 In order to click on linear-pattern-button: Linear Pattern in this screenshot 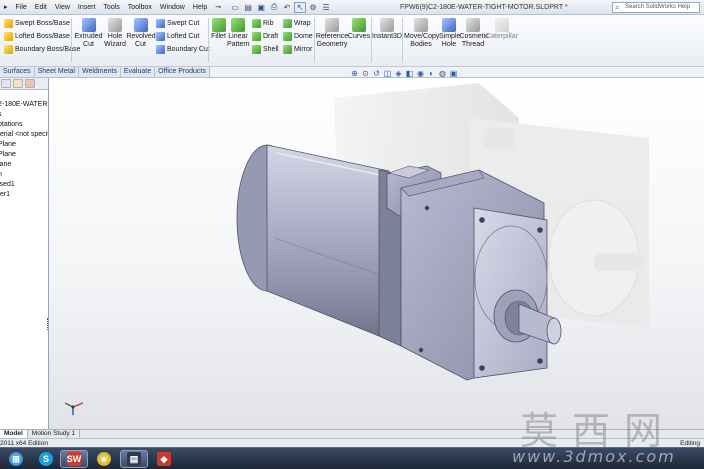, I will do `click(238, 32)`.